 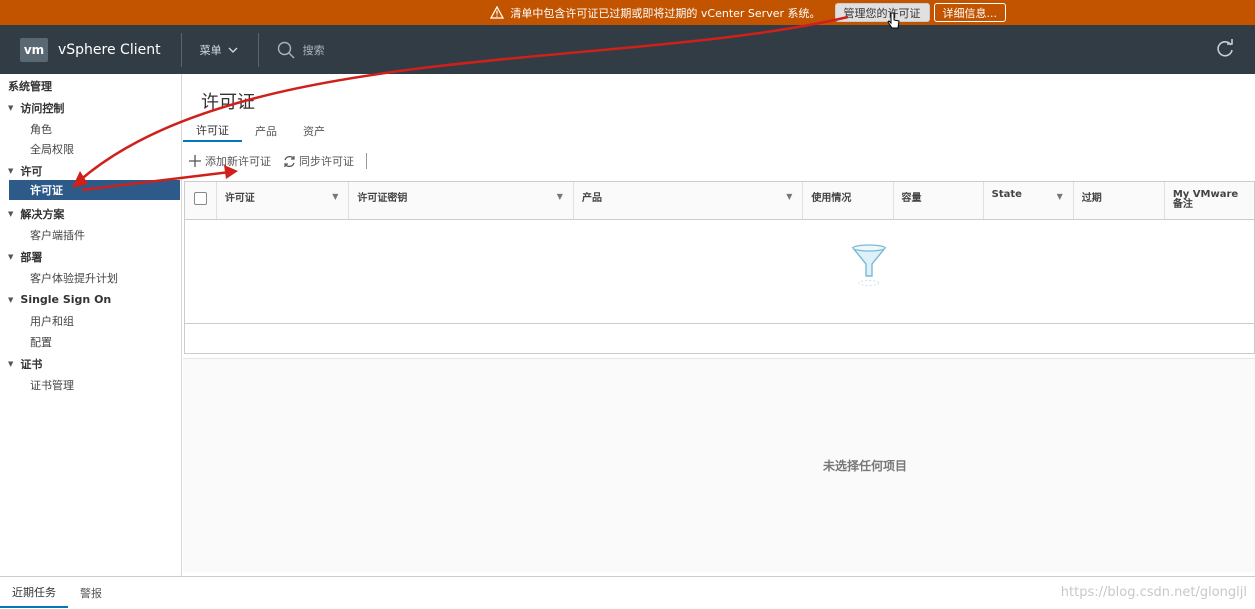 What do you see at coordinates (34, 49) in the screenshot?
I see `vmware-logo: vm` at bounding box center [34, 49].